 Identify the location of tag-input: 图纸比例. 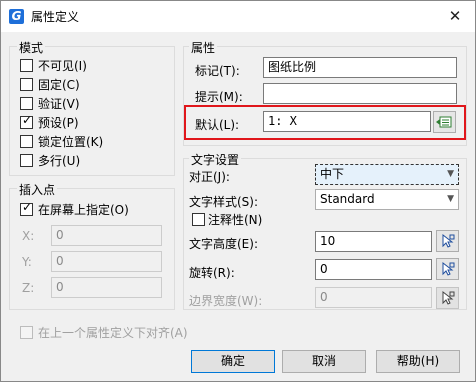
(360, 67).